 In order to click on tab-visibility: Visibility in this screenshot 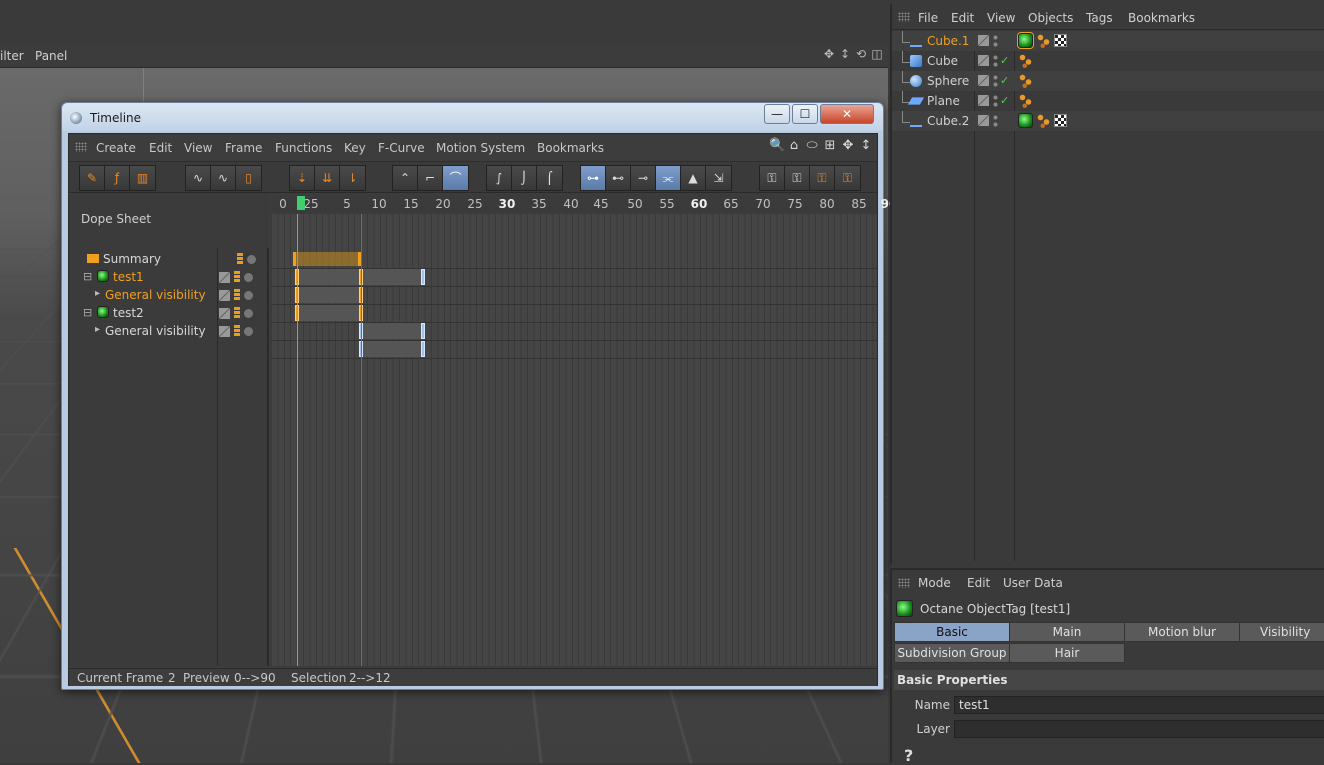, I will do `click(1281, 632)`.